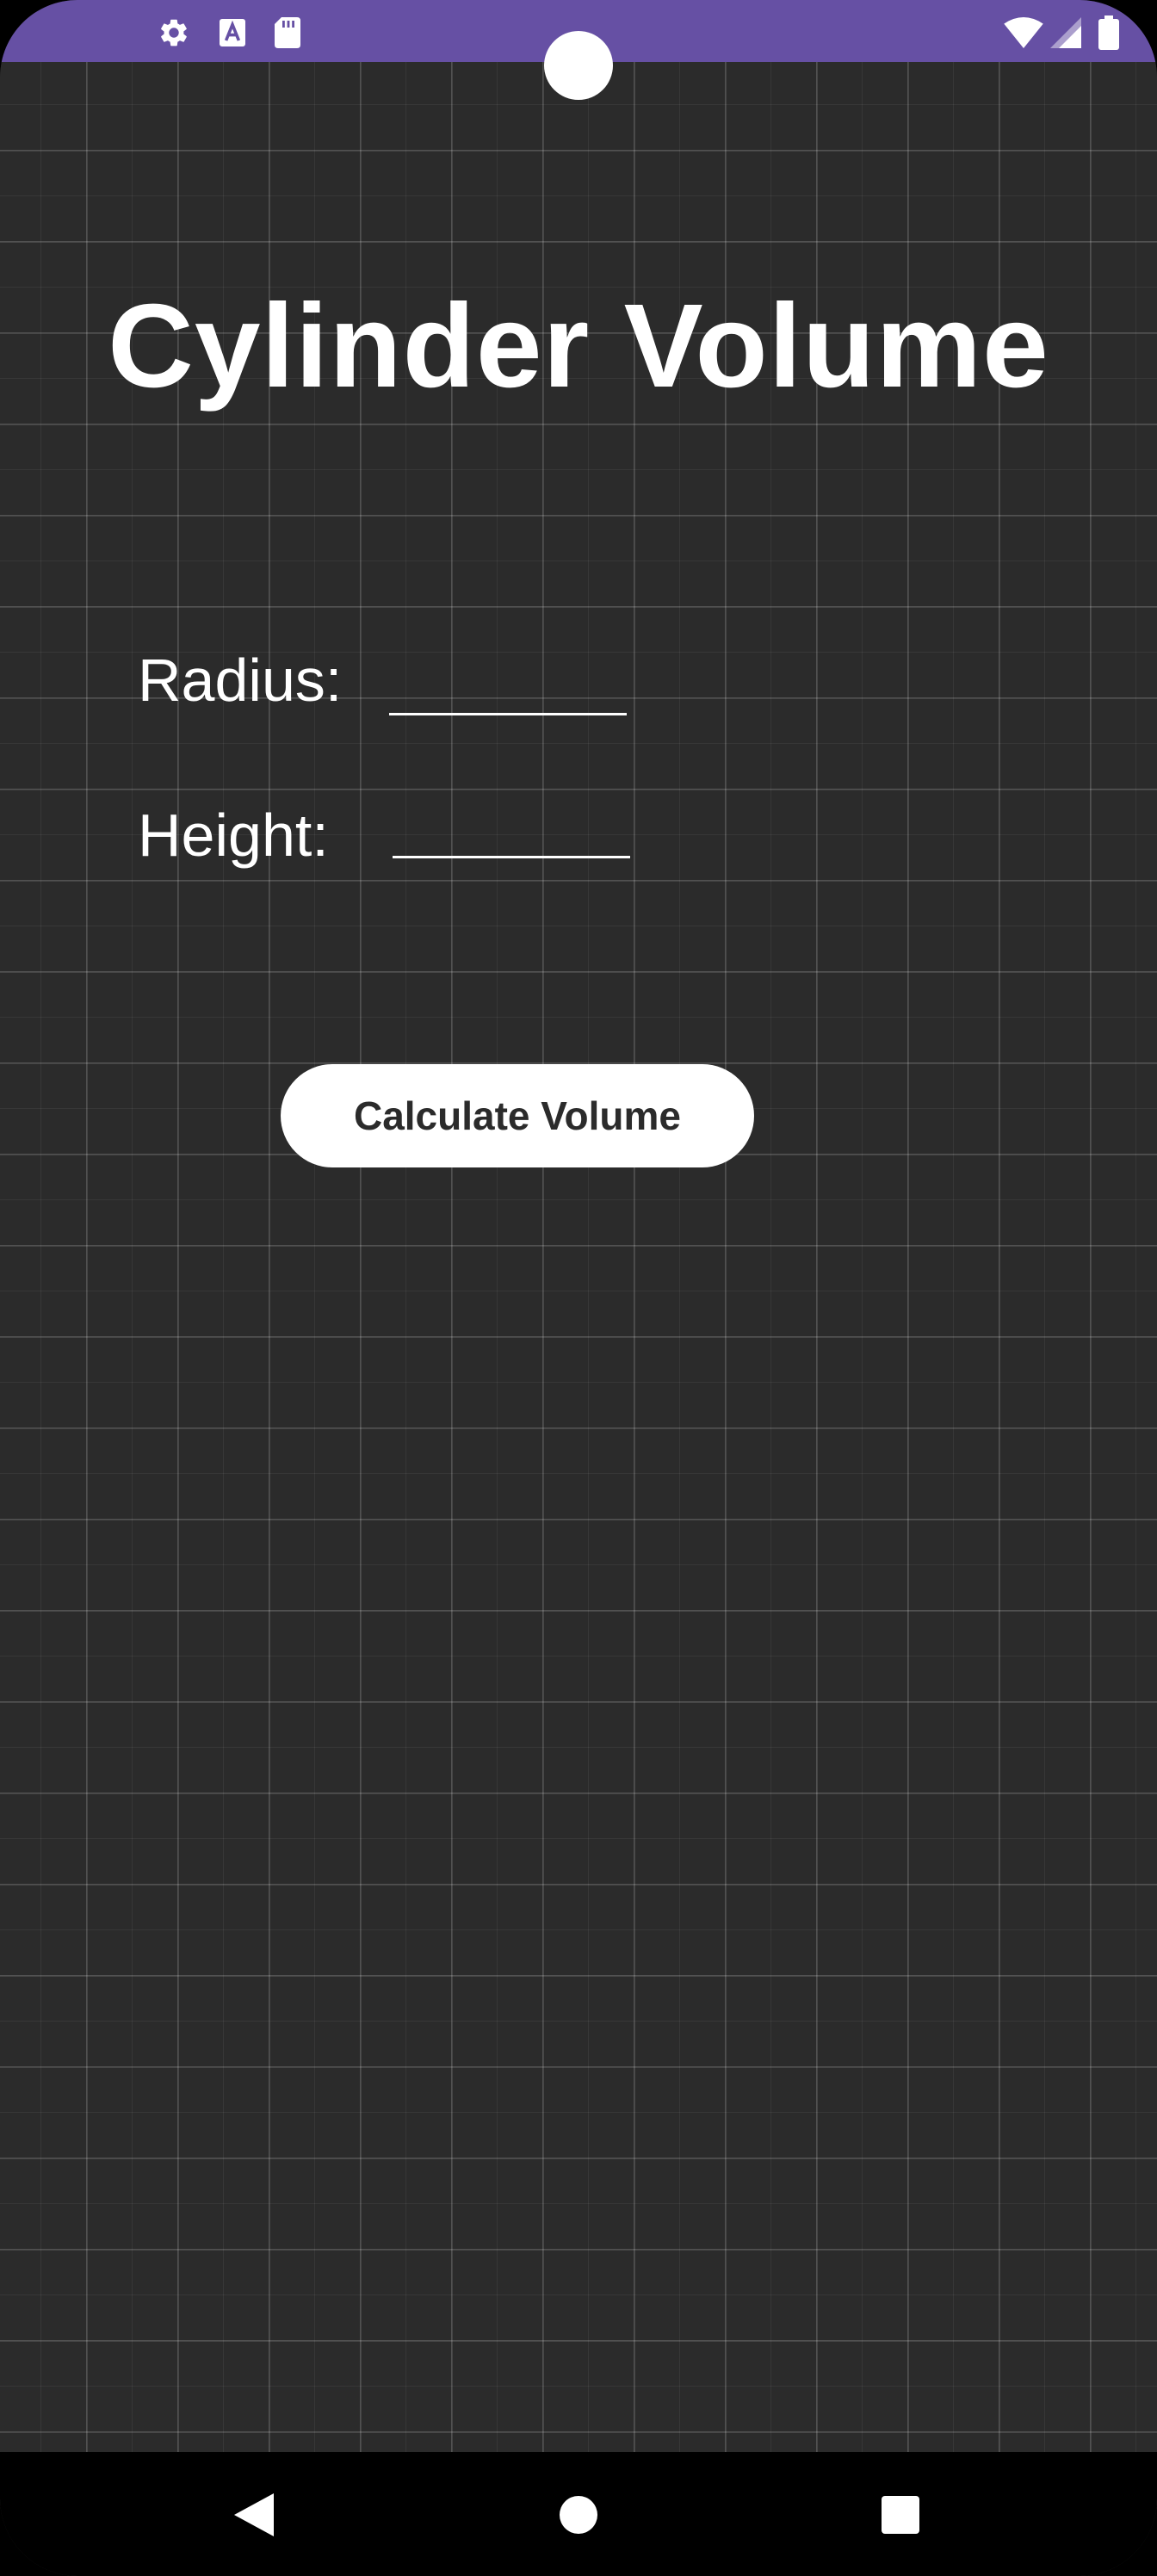 This screenshot has width=1157, height=2576. Describe the element at coordinates (517, 1116) in the screenshot. I see `calculate-volume-button: Calculate Volume` at that location.